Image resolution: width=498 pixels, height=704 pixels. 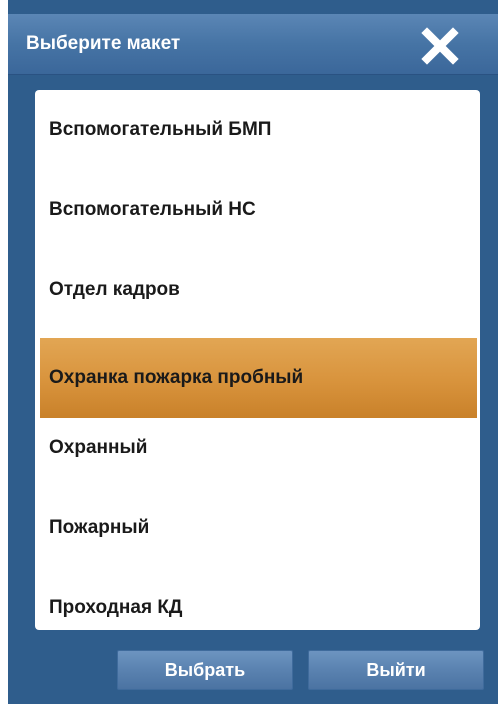 I want to click on layout-list-item-selected: Охранка пожарка пробный, so click(x=258, y=378).